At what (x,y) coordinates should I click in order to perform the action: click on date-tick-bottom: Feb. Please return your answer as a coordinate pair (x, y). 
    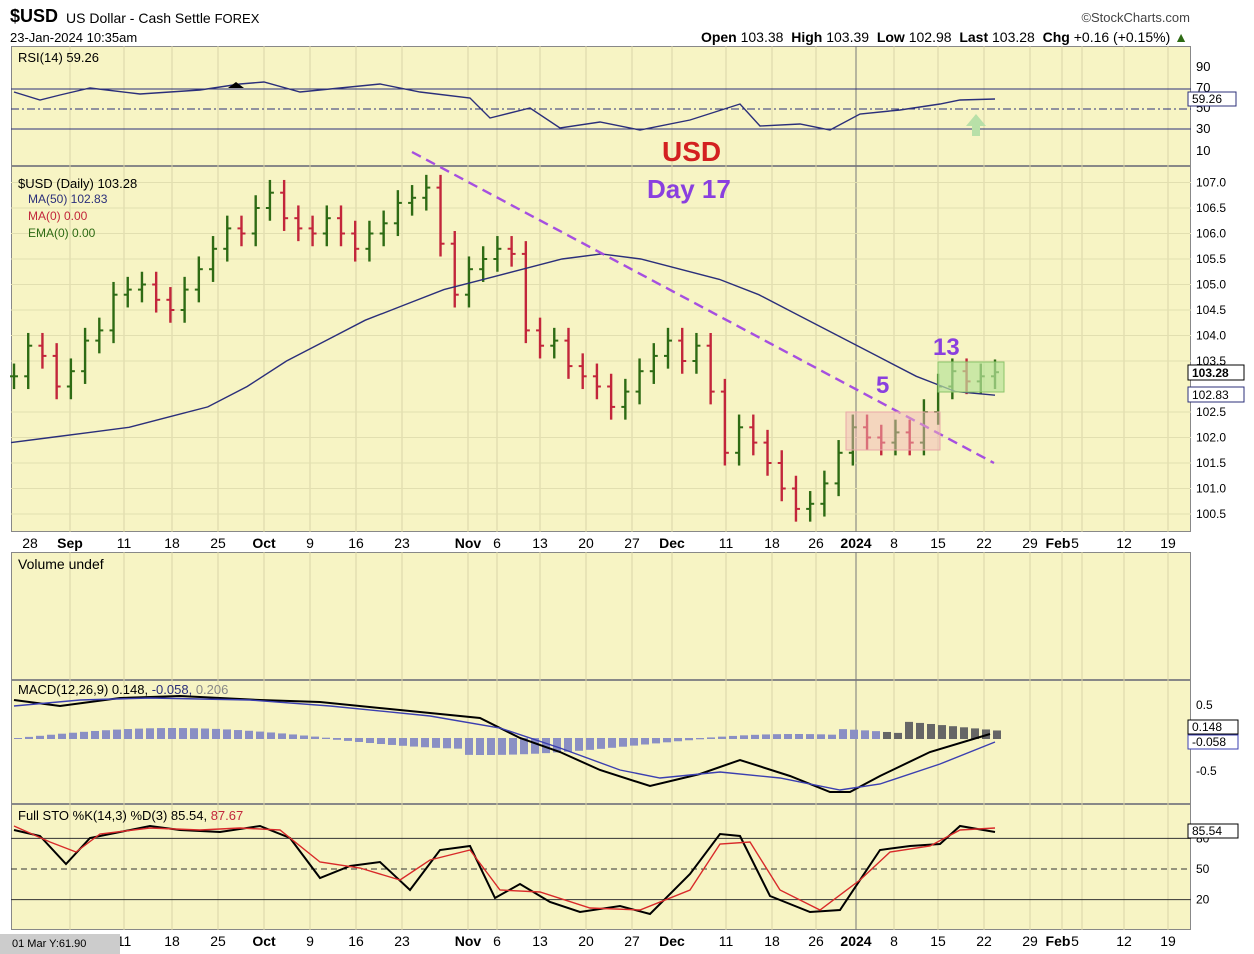
    Looking at the image, I should click on (1058, 941).